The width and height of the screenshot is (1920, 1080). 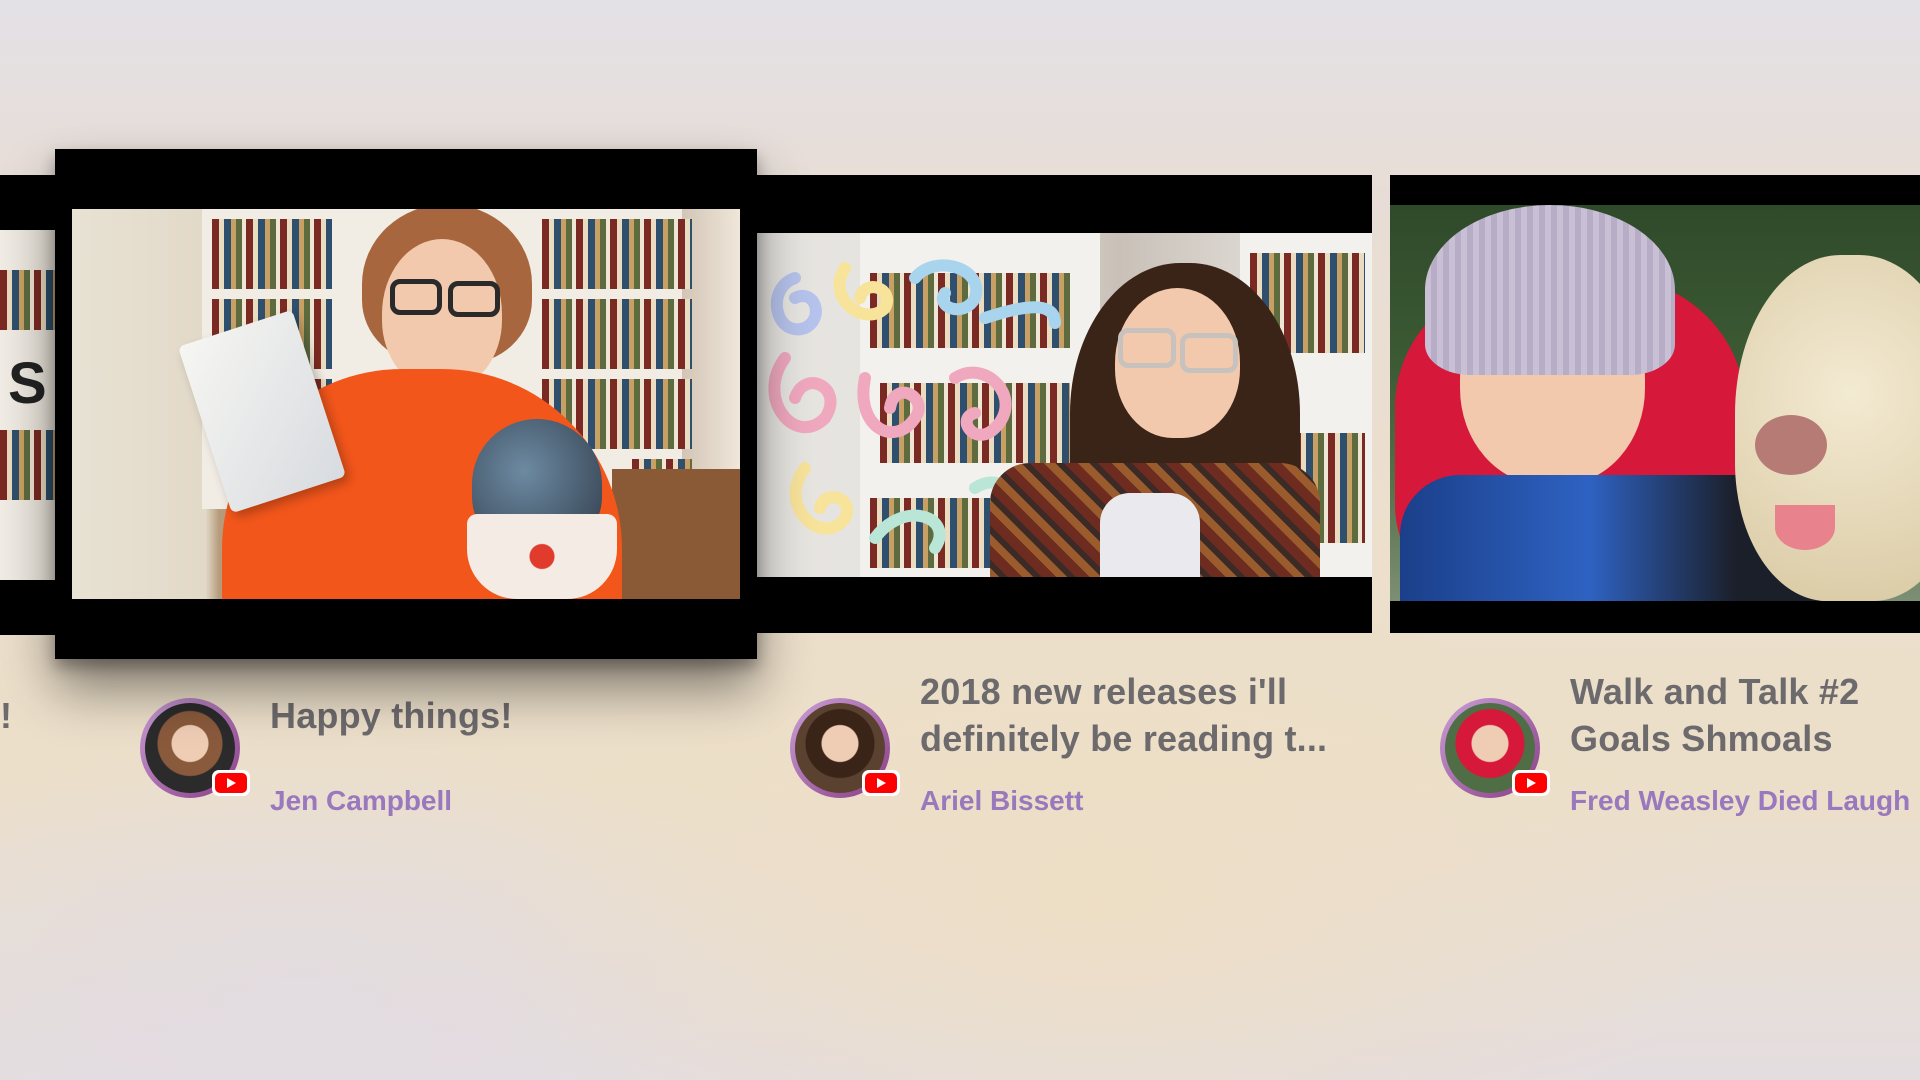 I want to click on cup-prop, so click(x=542, y=556).